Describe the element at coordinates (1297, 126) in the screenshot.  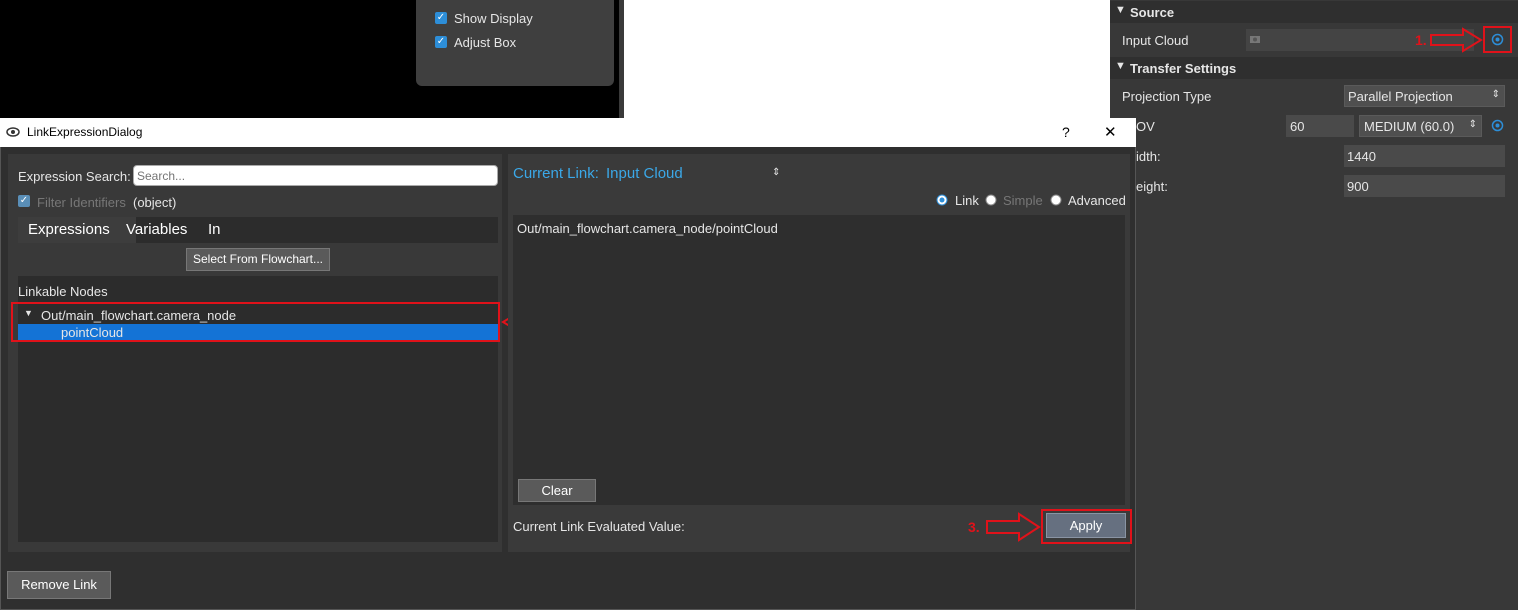
I see `fov-value: 60` at that location.